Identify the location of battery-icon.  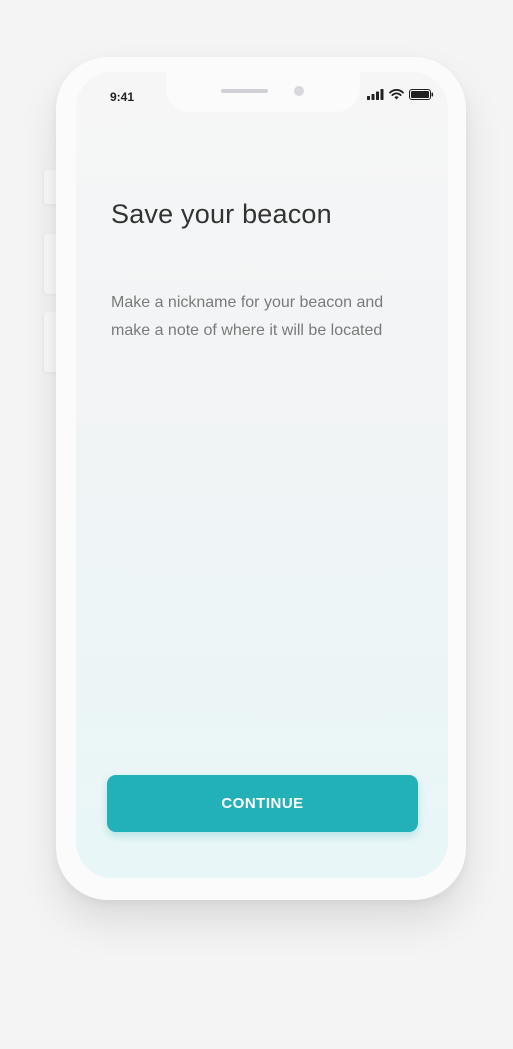
(421, 94).